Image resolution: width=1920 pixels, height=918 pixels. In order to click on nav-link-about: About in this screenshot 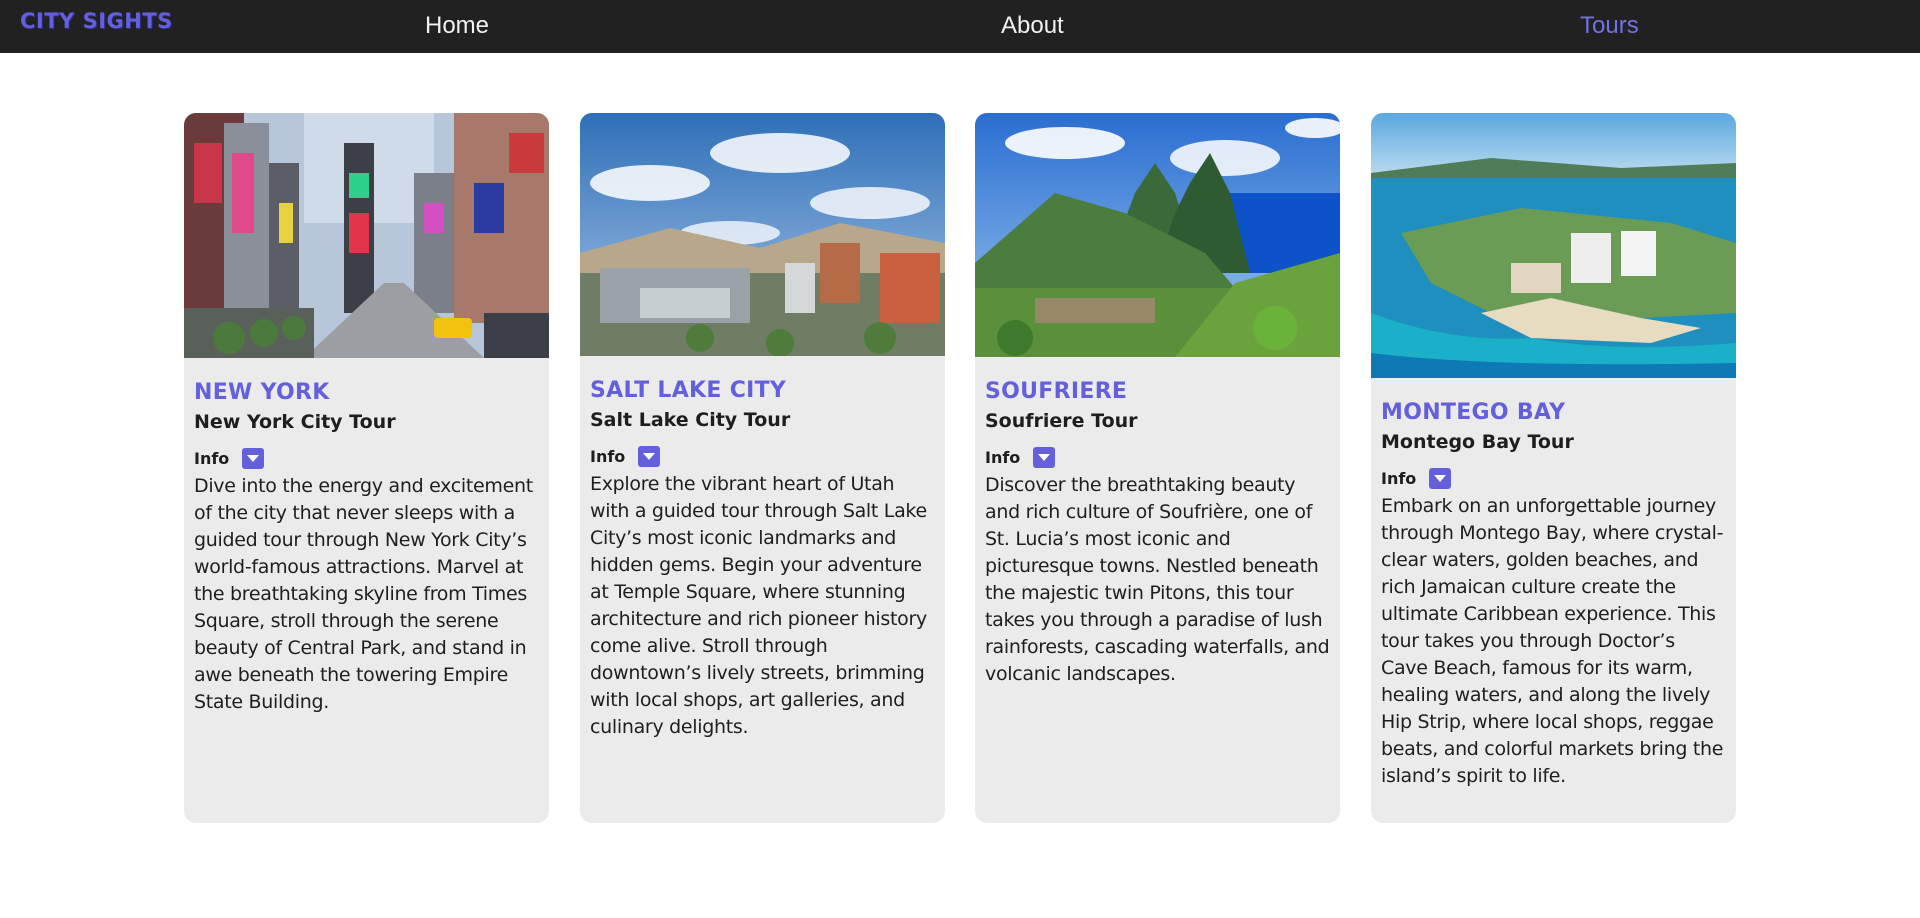, I will do `click(1032, 26)`.